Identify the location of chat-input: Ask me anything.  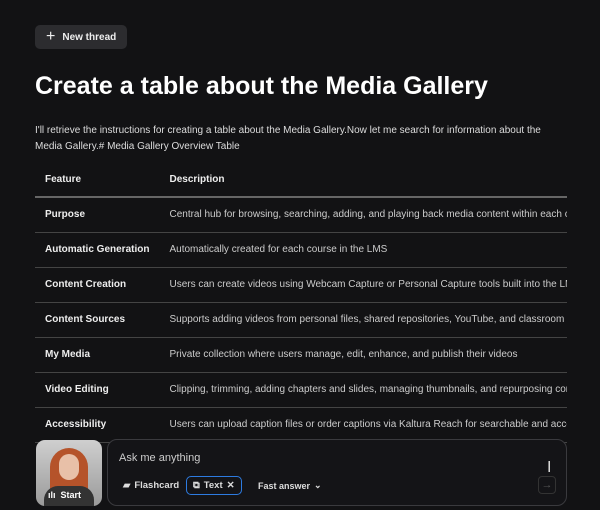
(159, 458).